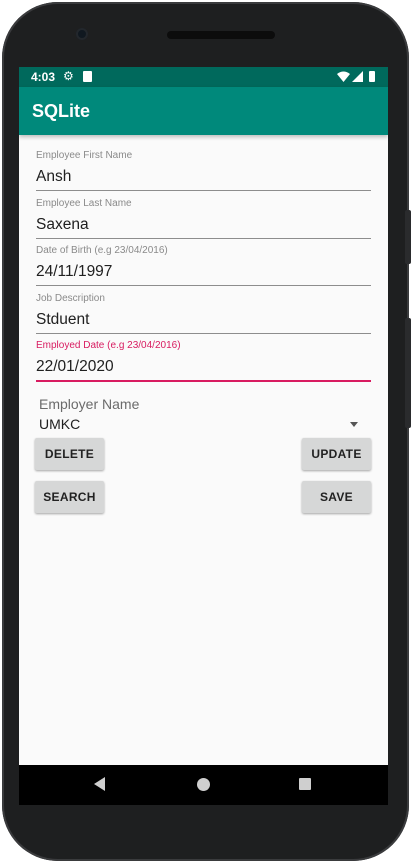 This screenshot has width=411, height=863. I want to click on volume-button, so click(408, 373).